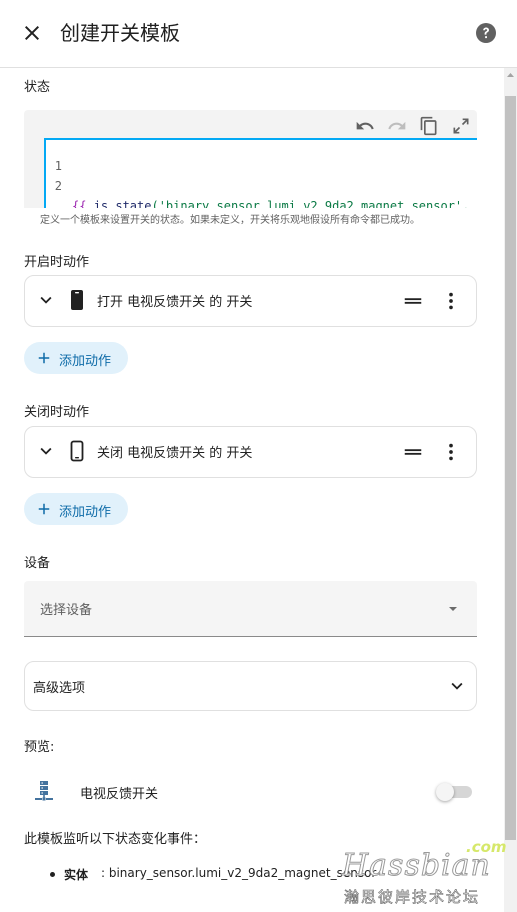 The height and width of the screenshot is (912, 517). What do you see at coordinates (461, 126) in the screenshot?
I see `fullscreen-icon` at bounding box center [461, 126].